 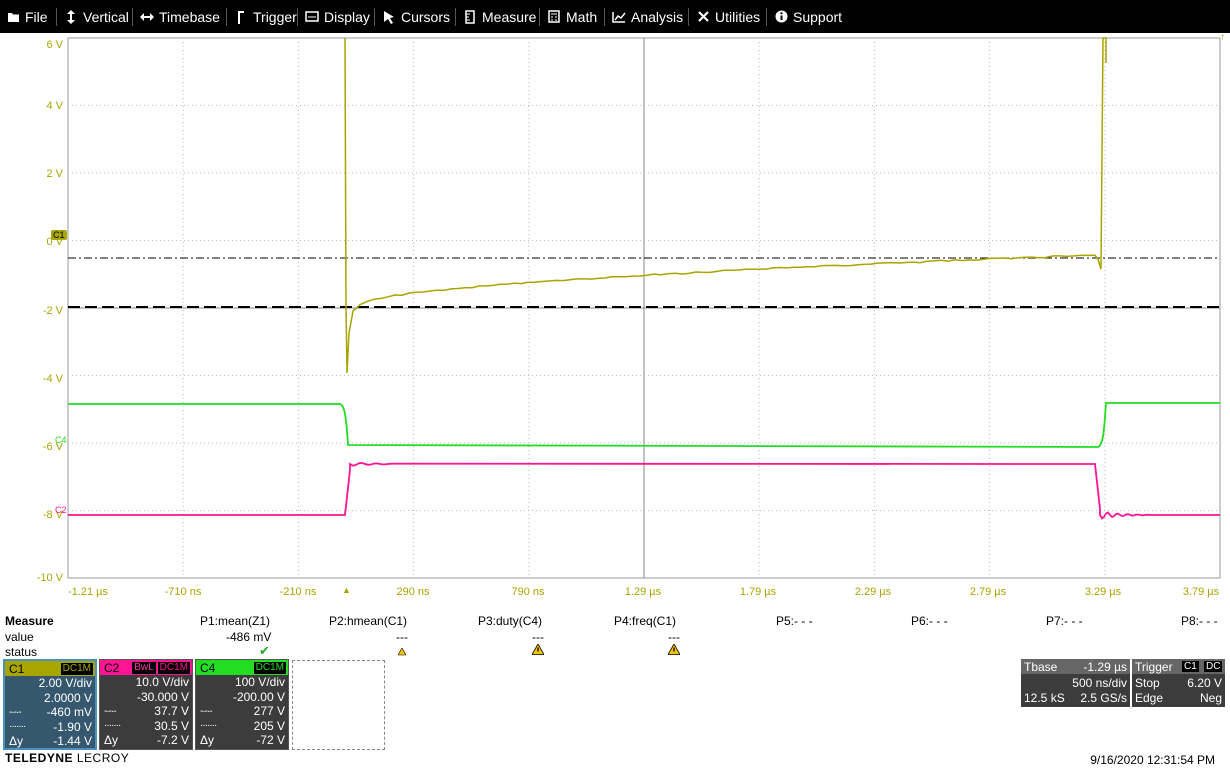 I want to click on menu-display: Display, so click(x=337, y=16).